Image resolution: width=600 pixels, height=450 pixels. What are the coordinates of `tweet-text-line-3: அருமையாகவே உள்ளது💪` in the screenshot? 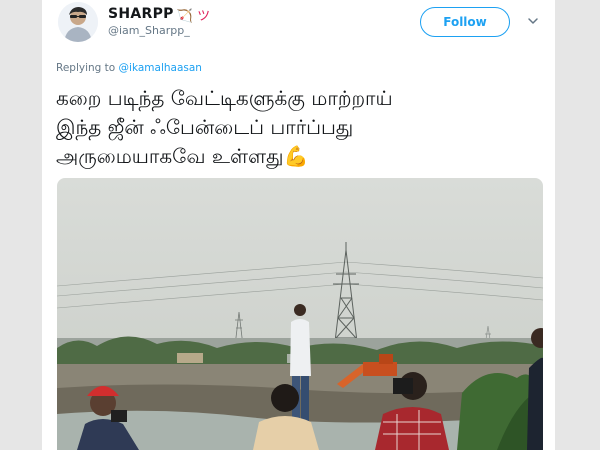 It's located at (301, 156).